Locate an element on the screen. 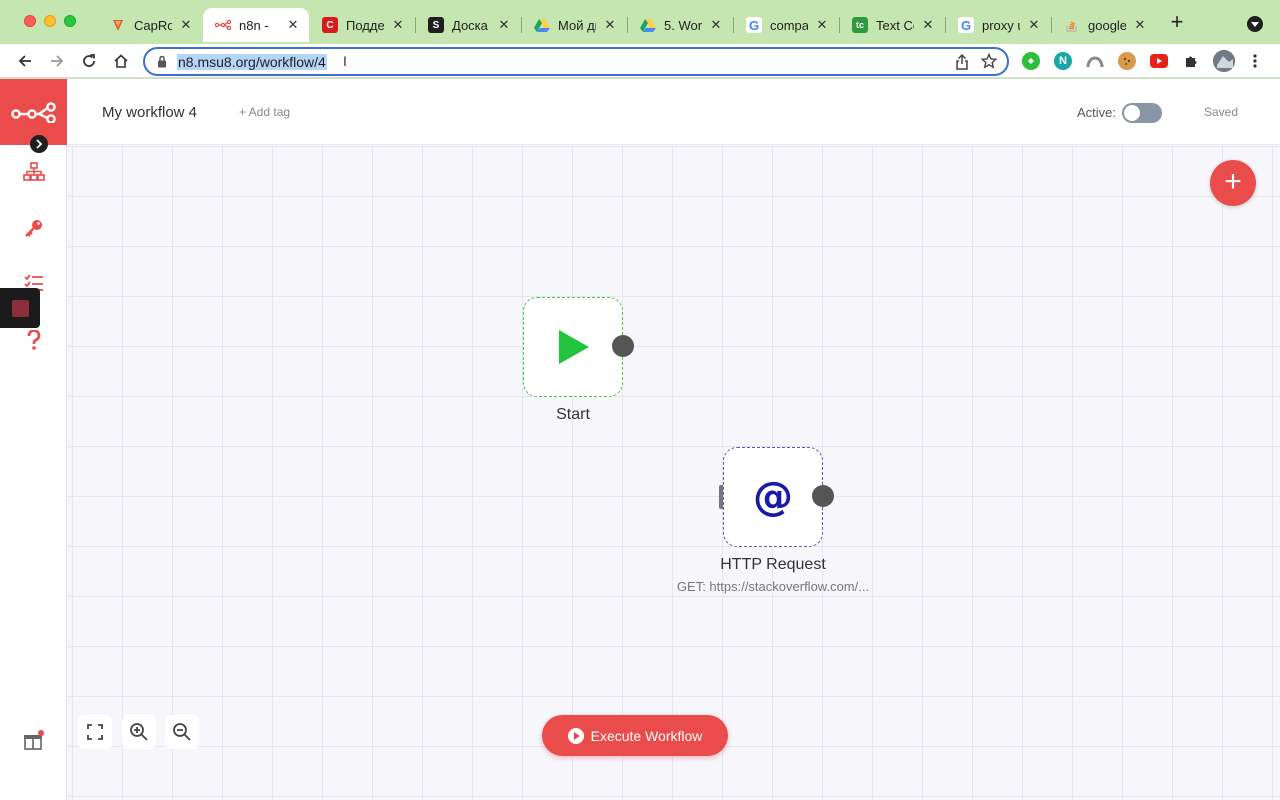  cookie-ext-icon is located at coordinates (1127, 61).